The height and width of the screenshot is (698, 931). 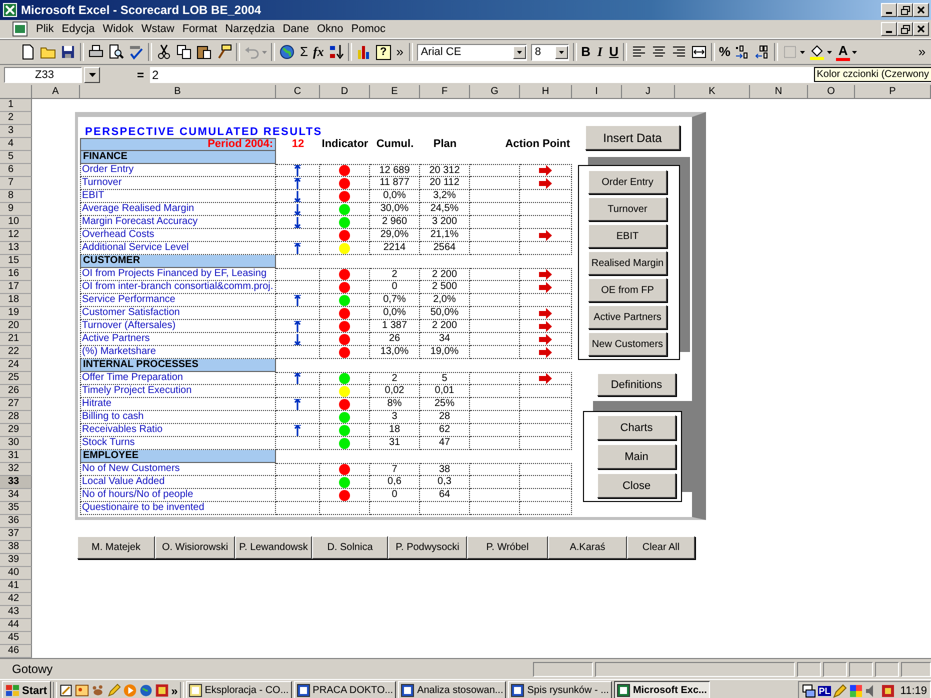 What do you see at coordinates (445, 235) in the screenshot?
I see `plan-value: 21,1%` at bounding box center [445, 235].